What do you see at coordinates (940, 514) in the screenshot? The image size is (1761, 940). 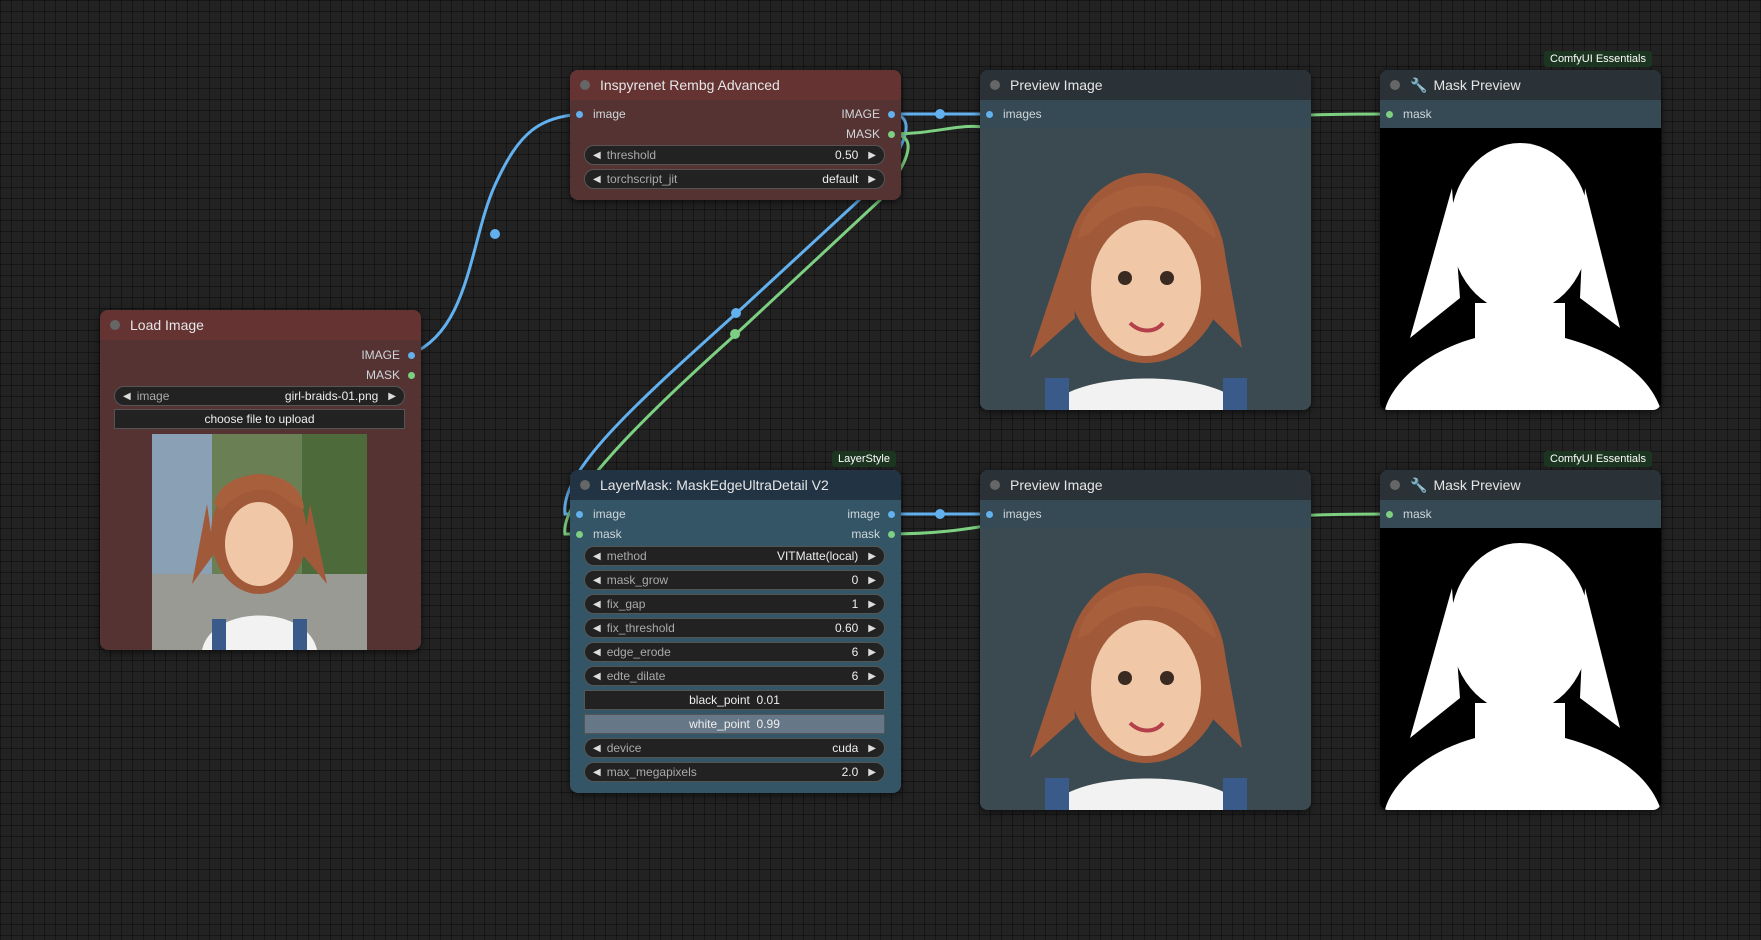 I see `reroute-dot` at bounding box center [940, 514].